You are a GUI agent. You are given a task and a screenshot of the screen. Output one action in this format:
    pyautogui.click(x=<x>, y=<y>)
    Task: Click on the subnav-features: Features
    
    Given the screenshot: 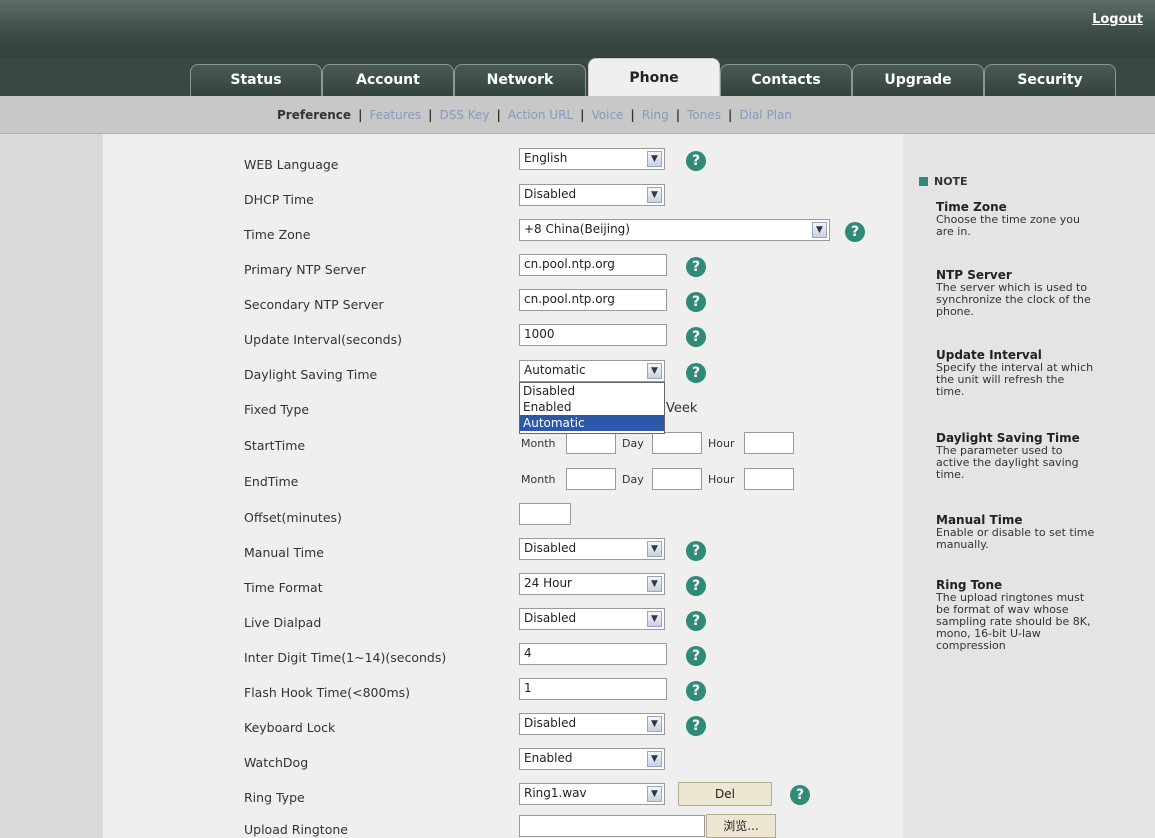 What is the action you would take?
    pyautogui.click(x=395, y=115)
    